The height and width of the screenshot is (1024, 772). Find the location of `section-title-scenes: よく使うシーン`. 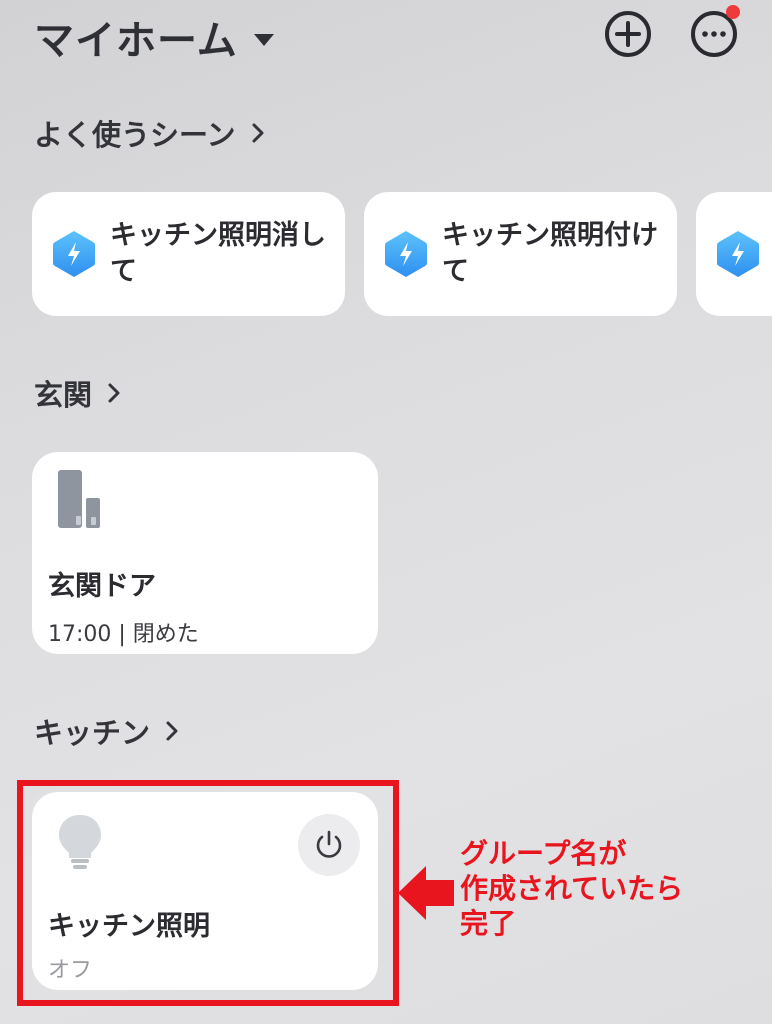

section-title-scenes: よく使うシーン is located at coordinates (150, 133).